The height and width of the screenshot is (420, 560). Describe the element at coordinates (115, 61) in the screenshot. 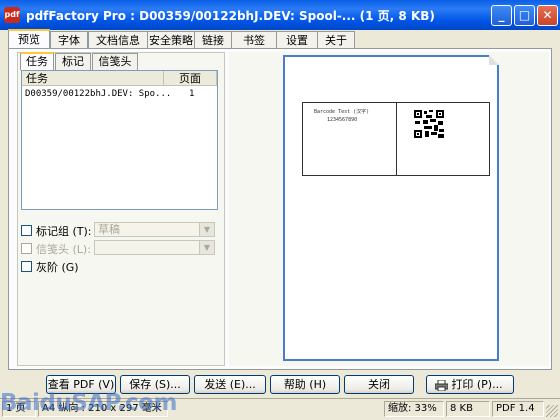

I see `subtab-letterhead: 信笺头` at that location.